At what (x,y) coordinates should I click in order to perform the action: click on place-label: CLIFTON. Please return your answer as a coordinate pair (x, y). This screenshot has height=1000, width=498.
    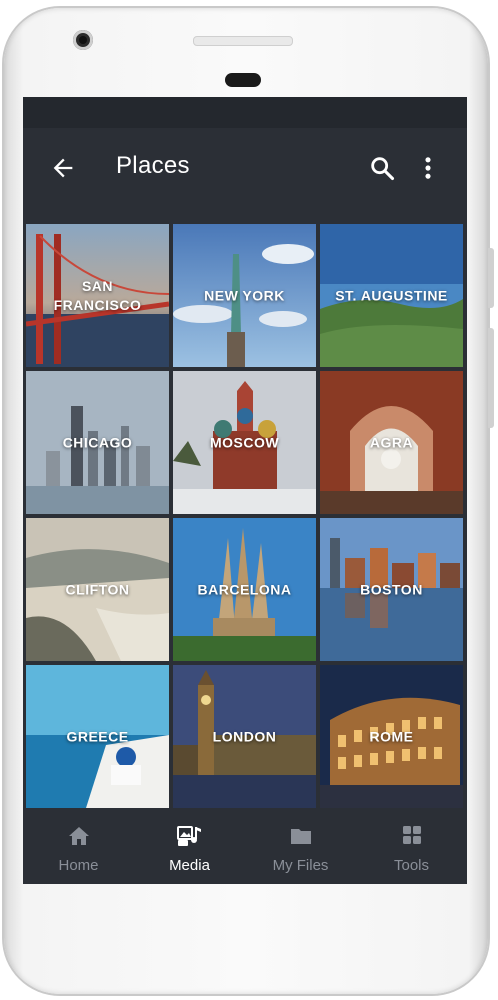
    Looking at the image, I should click on (97, 589).